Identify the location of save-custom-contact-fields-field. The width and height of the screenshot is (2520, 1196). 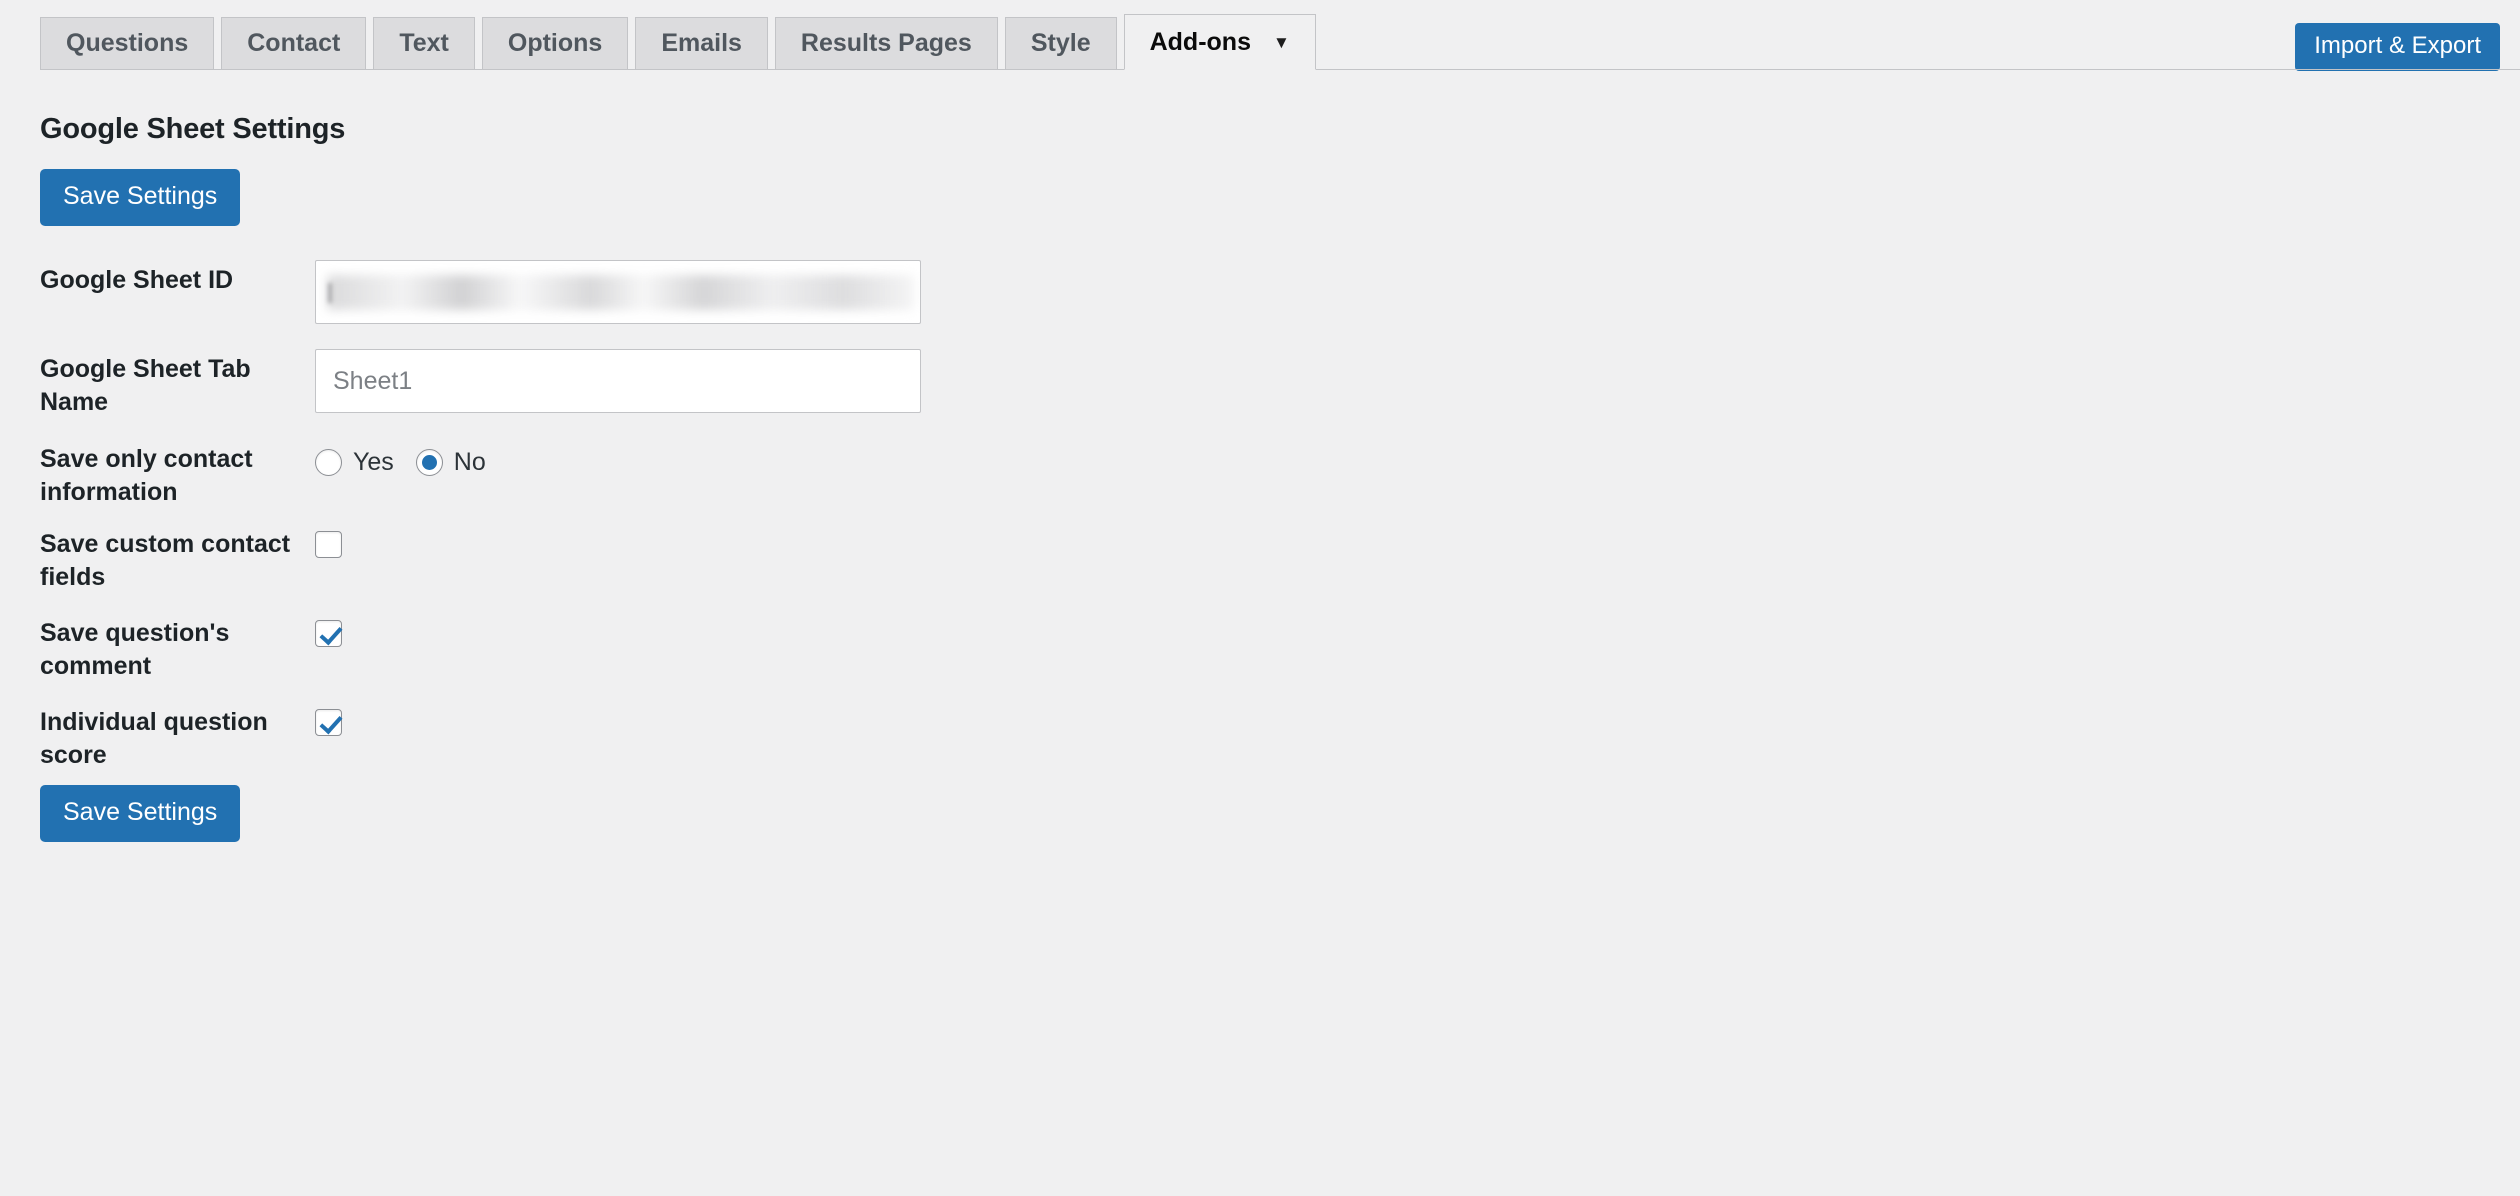
(1417, 541).